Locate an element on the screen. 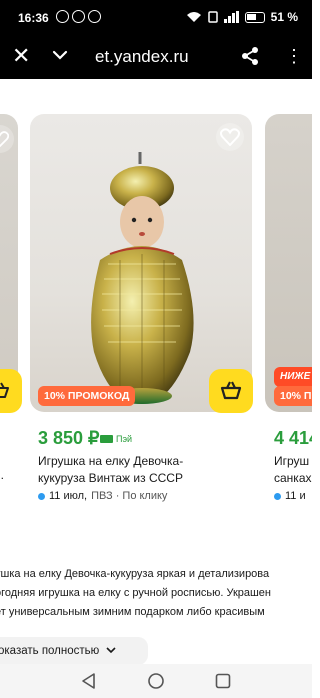  status-right: 51 % is located at coordinates (242, 17).